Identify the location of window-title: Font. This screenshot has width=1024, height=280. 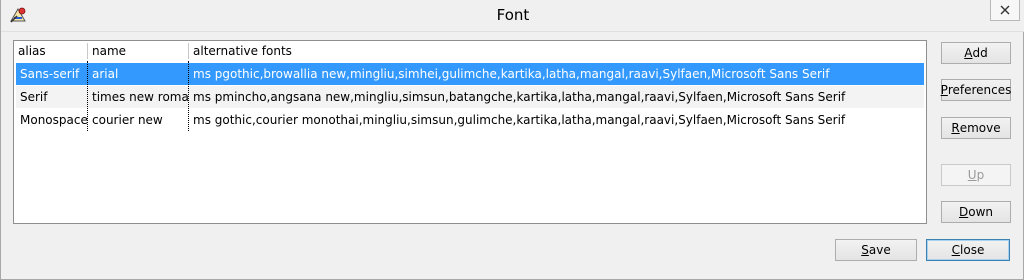
(513, 15).